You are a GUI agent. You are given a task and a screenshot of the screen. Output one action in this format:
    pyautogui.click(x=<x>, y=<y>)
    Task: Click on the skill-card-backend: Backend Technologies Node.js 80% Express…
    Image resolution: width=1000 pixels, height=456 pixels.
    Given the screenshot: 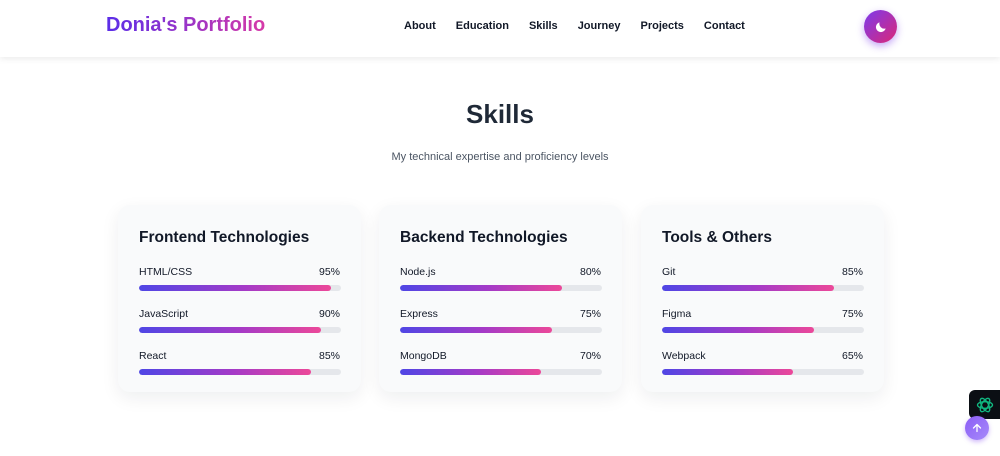 What is the action you would take?
    pyautogui.click(x=500, y=298)
    